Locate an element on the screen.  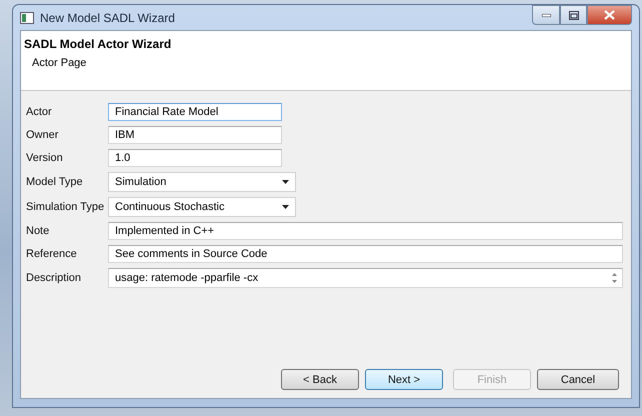
text-field: IBM is located at coordinates (195, 135).